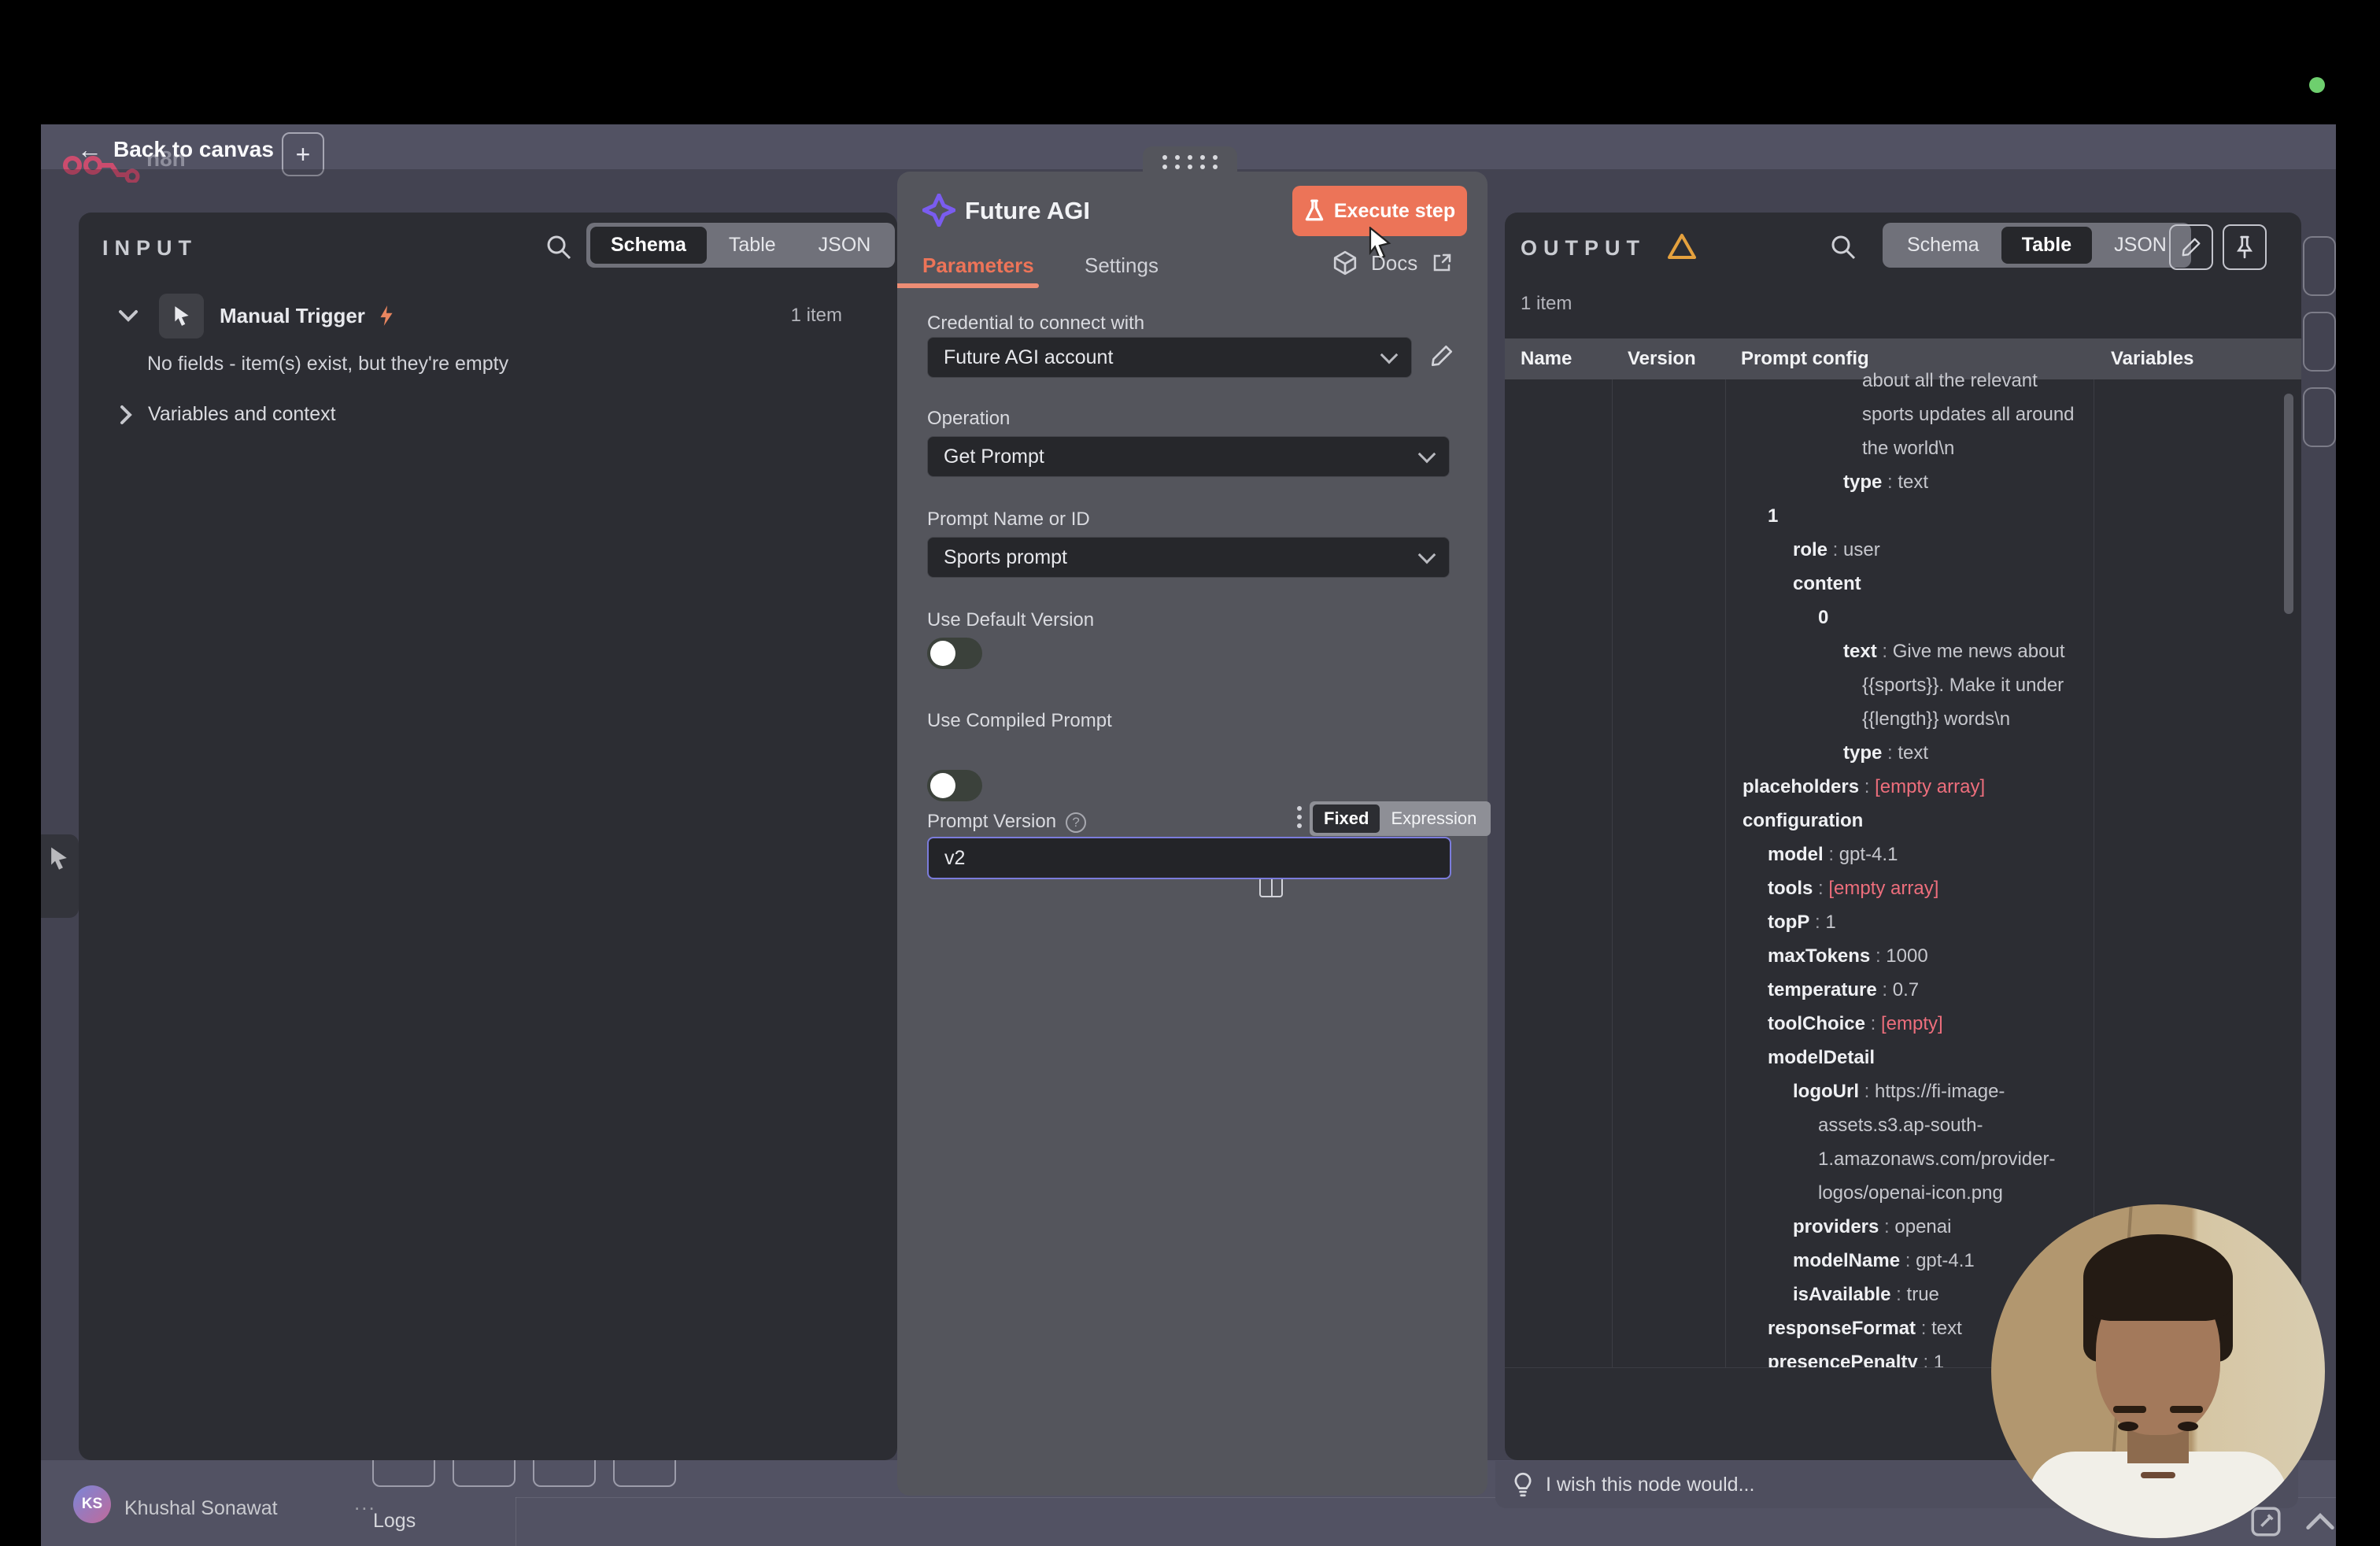 The image size is (2380, 1546). I want to click on prompt-version-input: v2, so click(1189, 858).